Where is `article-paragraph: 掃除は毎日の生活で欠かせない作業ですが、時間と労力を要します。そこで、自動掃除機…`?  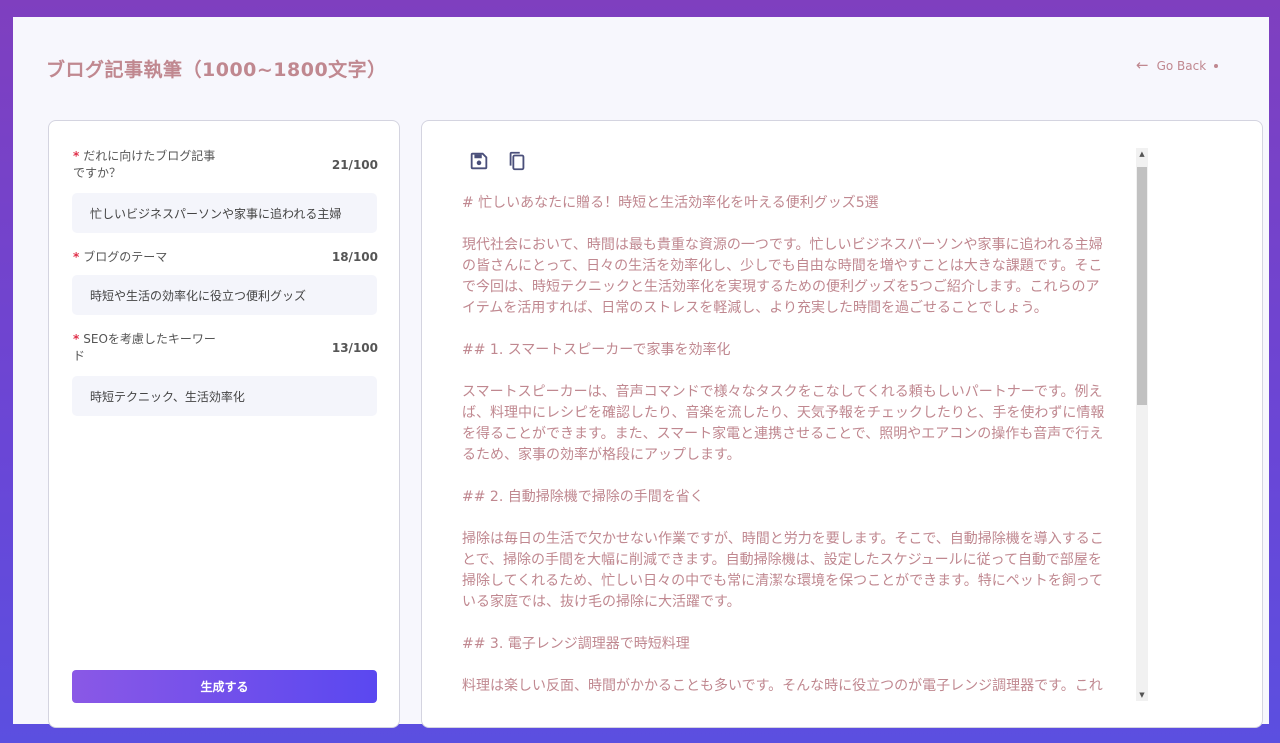 article-paragraph: 掃除は毎日の生活で欠かせない作業ですが、時間と労力を要します。そこで、自動掃除機… is located at coordinates (783, 570).